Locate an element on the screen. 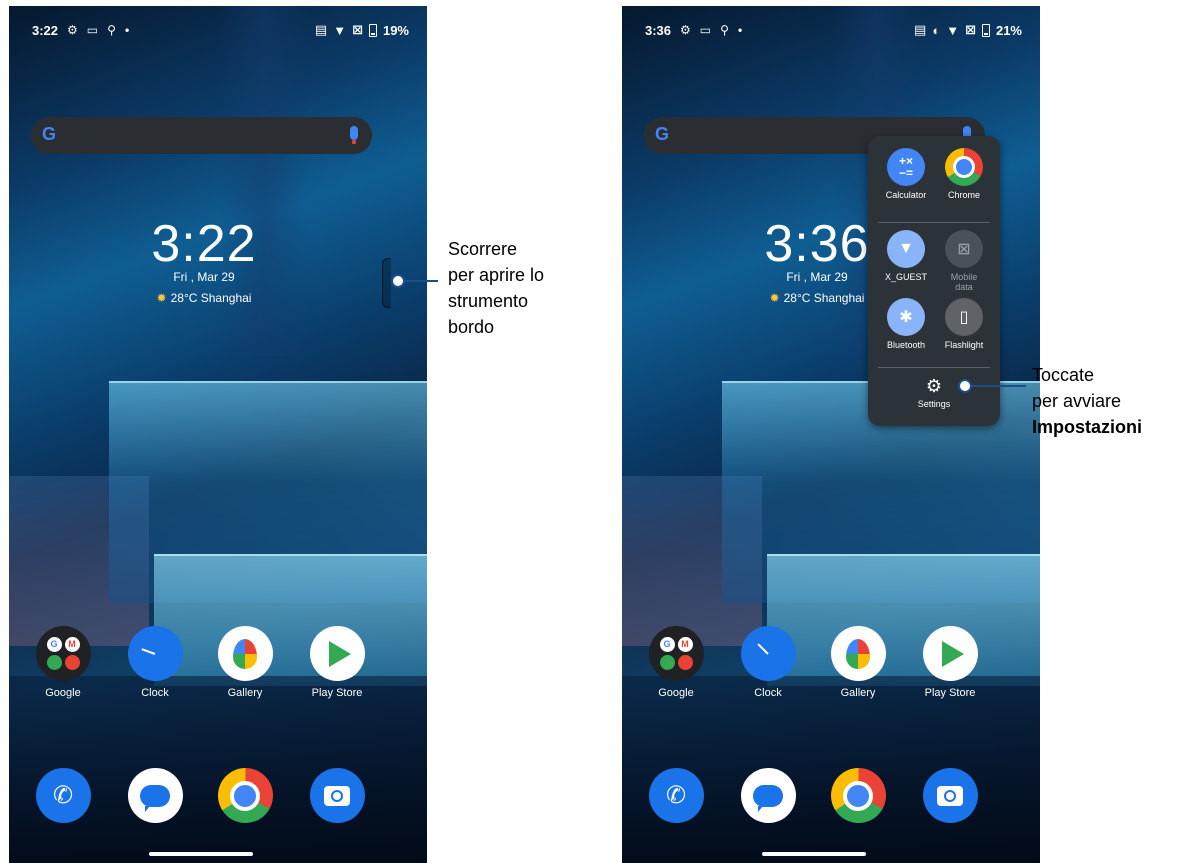  calculator-icon: +× −= is located at coordinates (906, 167).